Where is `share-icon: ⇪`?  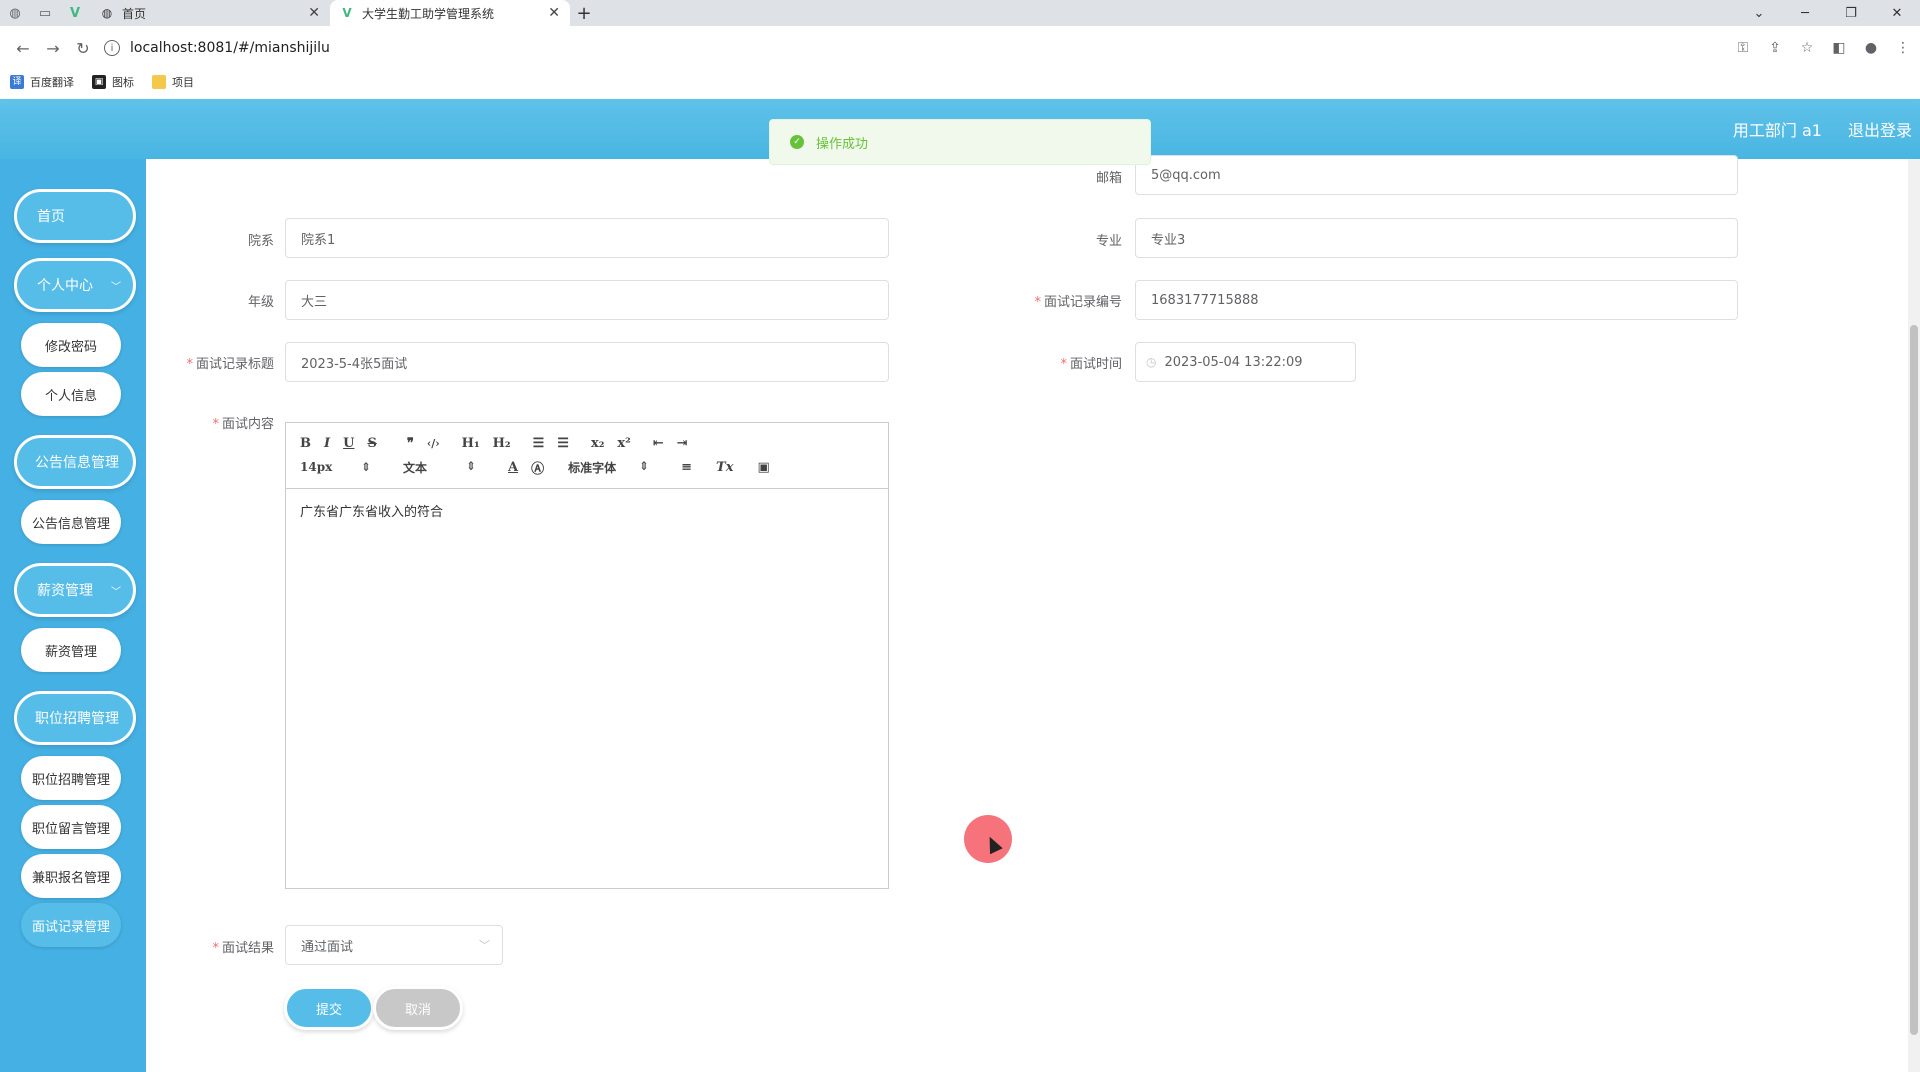 share-icon: ⇪ is located at coordinates (1775, 48).